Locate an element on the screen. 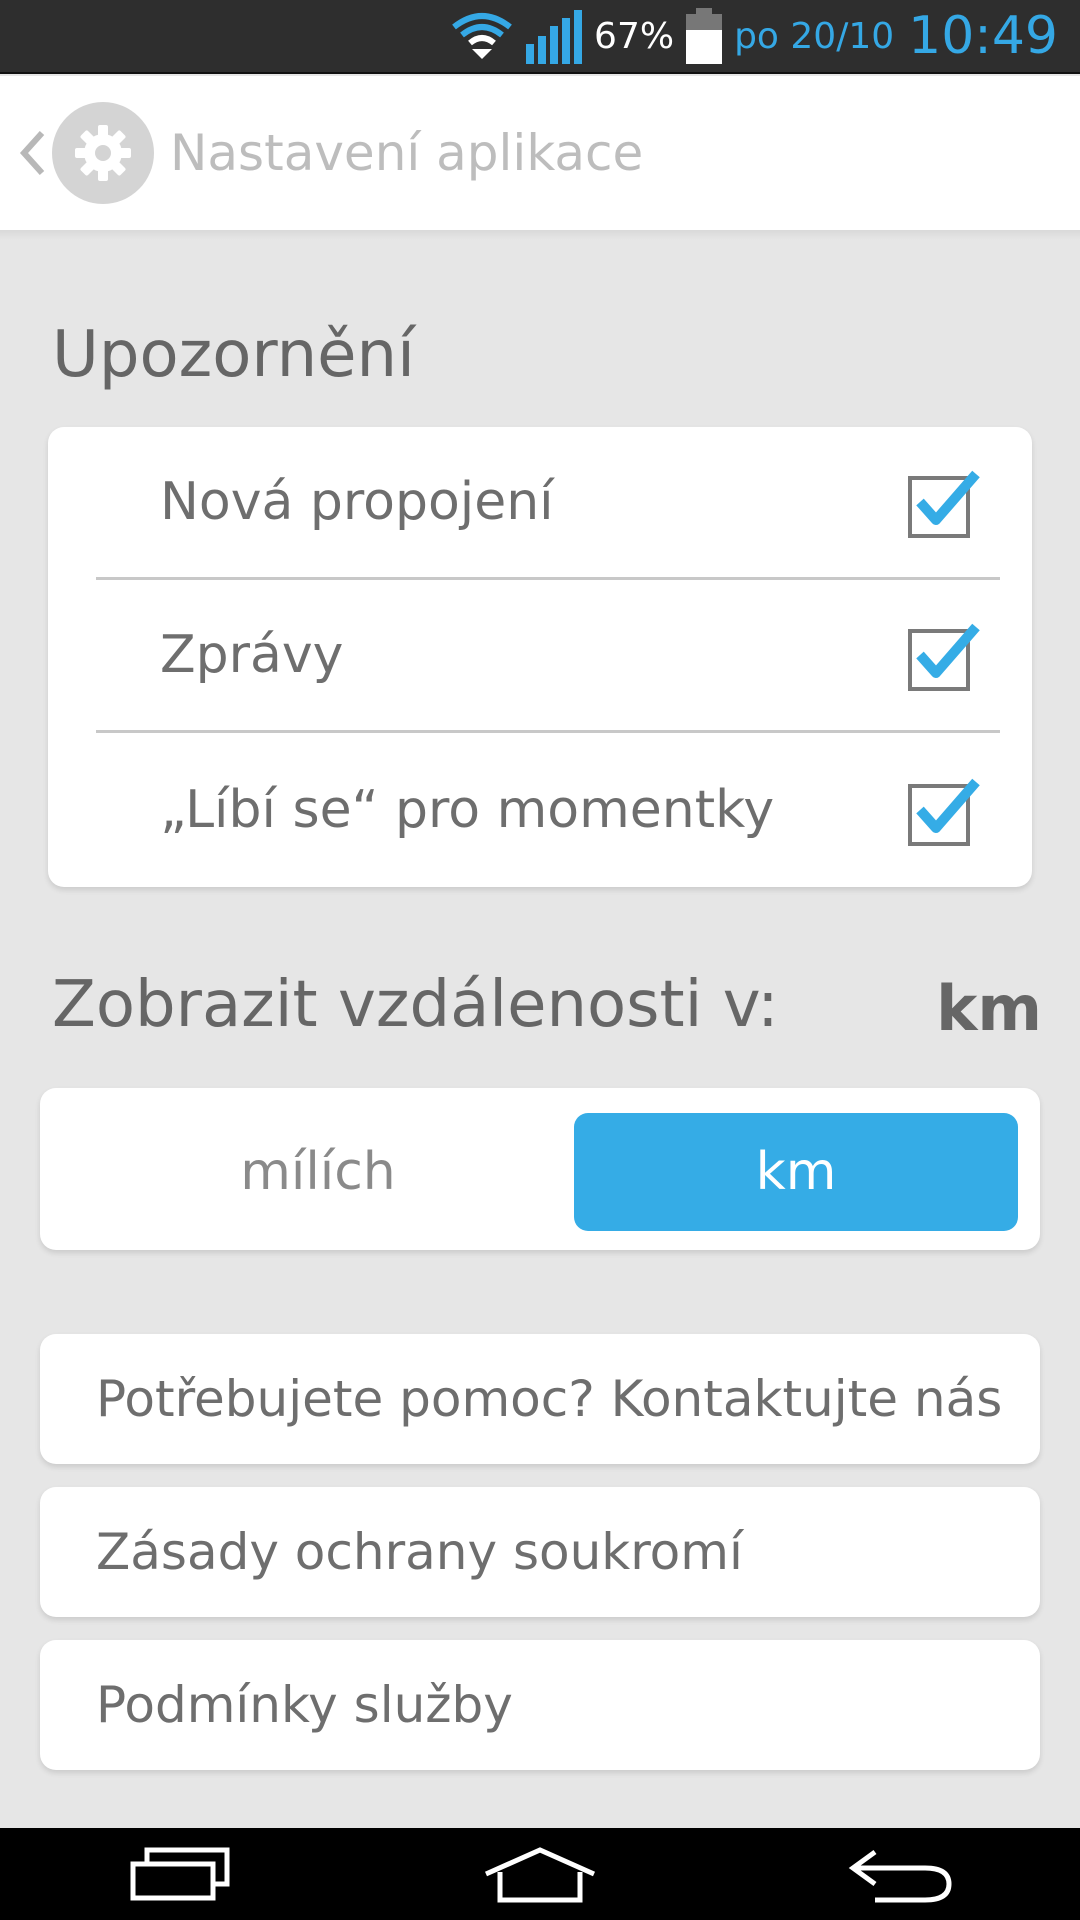 The image size is (1080, 1920). distance-current-value: km is located at coordinates (989, 1008).